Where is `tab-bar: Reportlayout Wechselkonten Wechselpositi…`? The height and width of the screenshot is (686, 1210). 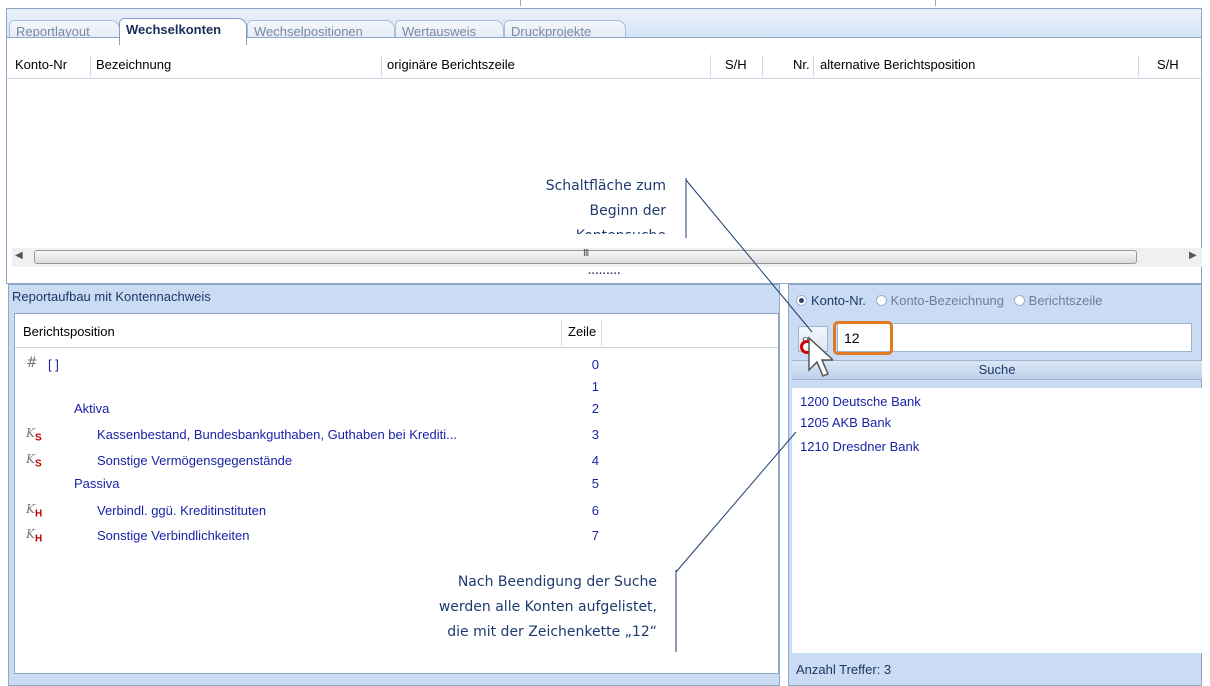 tab-bar: Reportlayout Wechselkonten Wechselpositi… is located at coordinates (604, 26).